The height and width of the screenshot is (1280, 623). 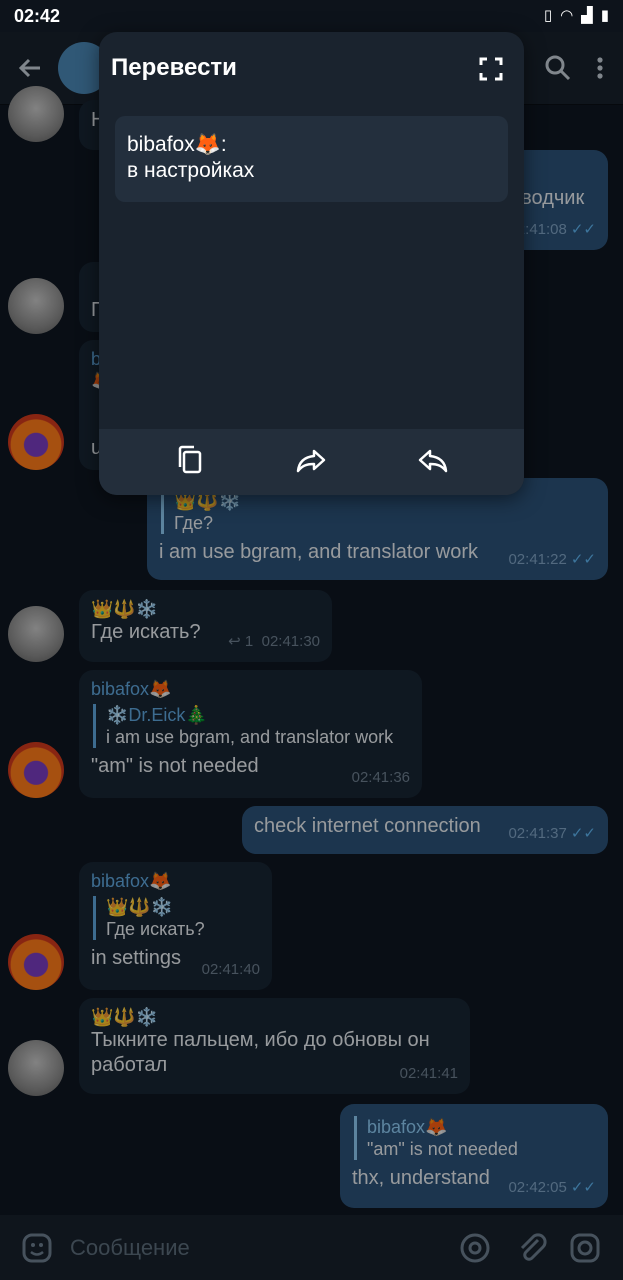 What do you see at coordinates (548, 15) in the screenshot?
I see `vibrate-icon: ▯` at bounding box center [548, 15].